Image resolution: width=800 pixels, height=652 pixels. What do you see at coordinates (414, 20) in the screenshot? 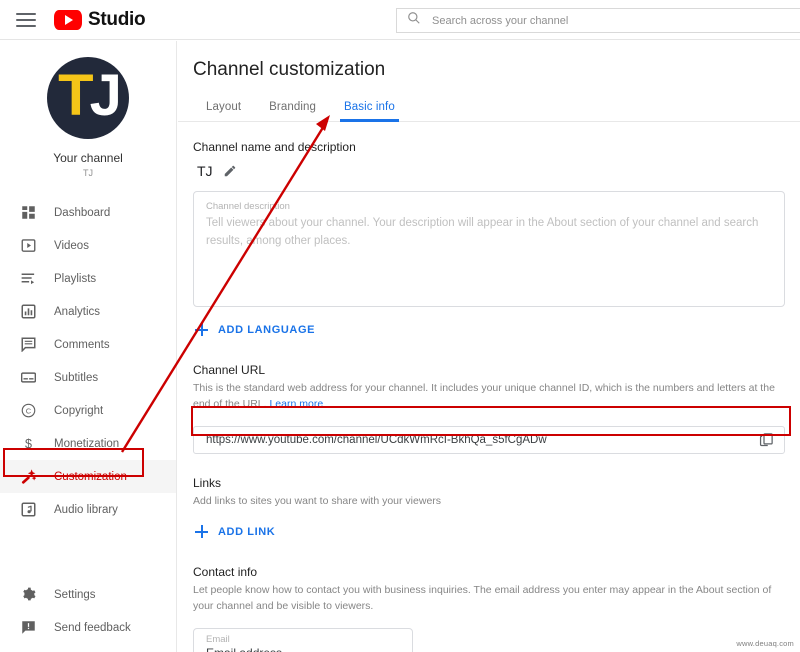
I see `search-icon` at bounding box center [414, 20].